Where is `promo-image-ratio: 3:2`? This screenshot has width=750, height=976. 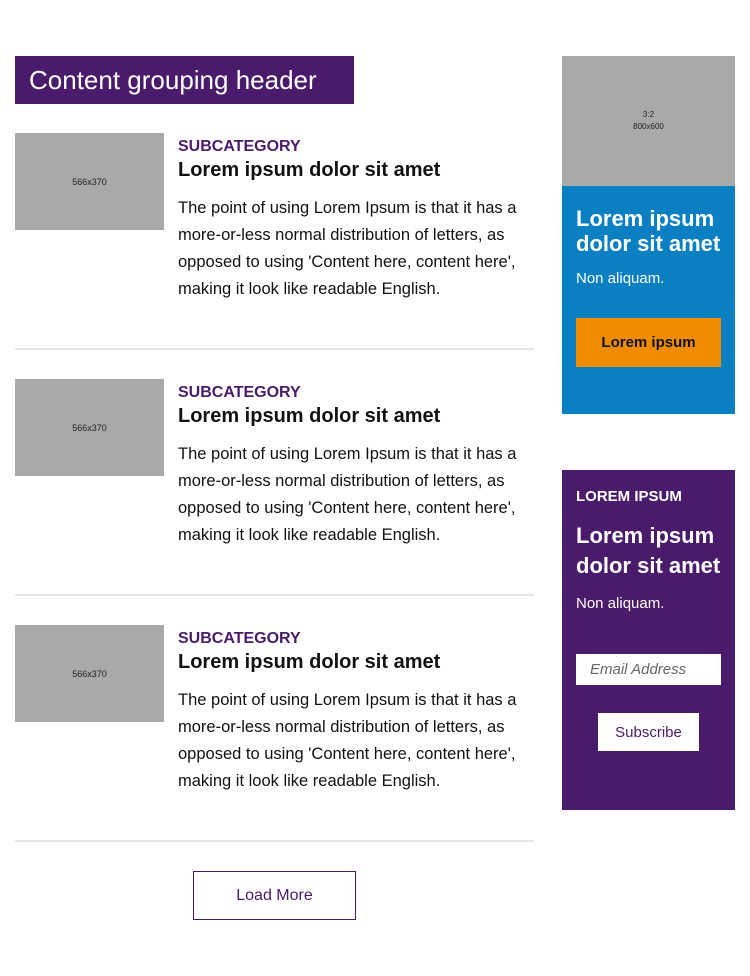
promo-image-ratio: 3:2 is located at coordinates (648, 114).